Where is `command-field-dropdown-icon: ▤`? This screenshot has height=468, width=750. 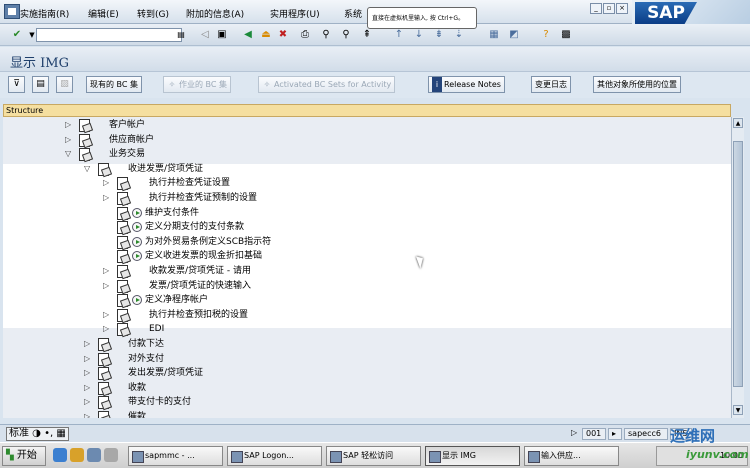
command-field-dropdown-icon: ▤ is located at coordinates (181, 35).